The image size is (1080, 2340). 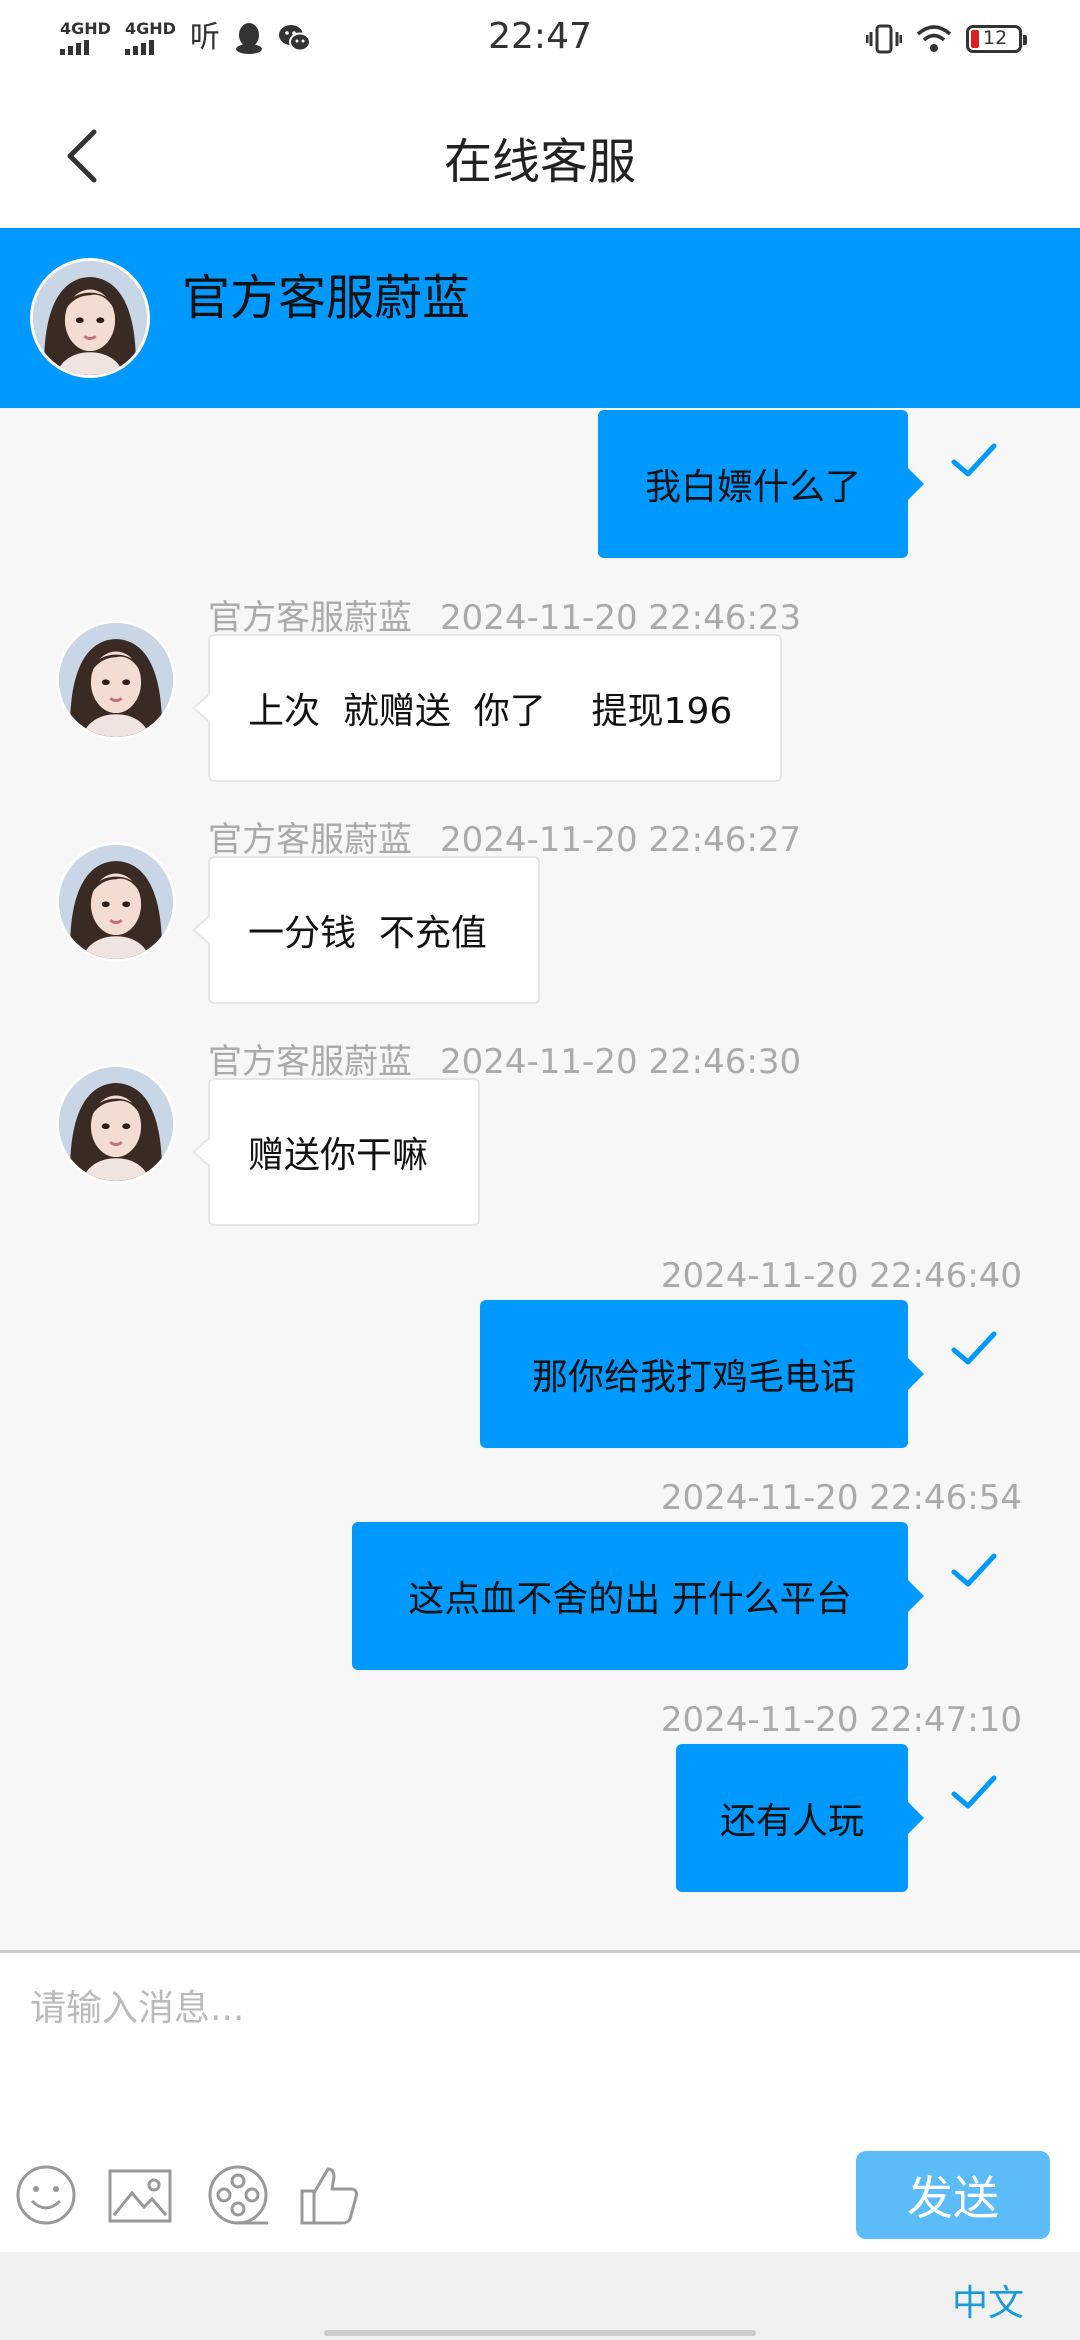 What do you see at coordinates (621, 618) in the screenshot?
I see `message-time: 2024-11-20 22:46:23` at bounding box center [621, 618].